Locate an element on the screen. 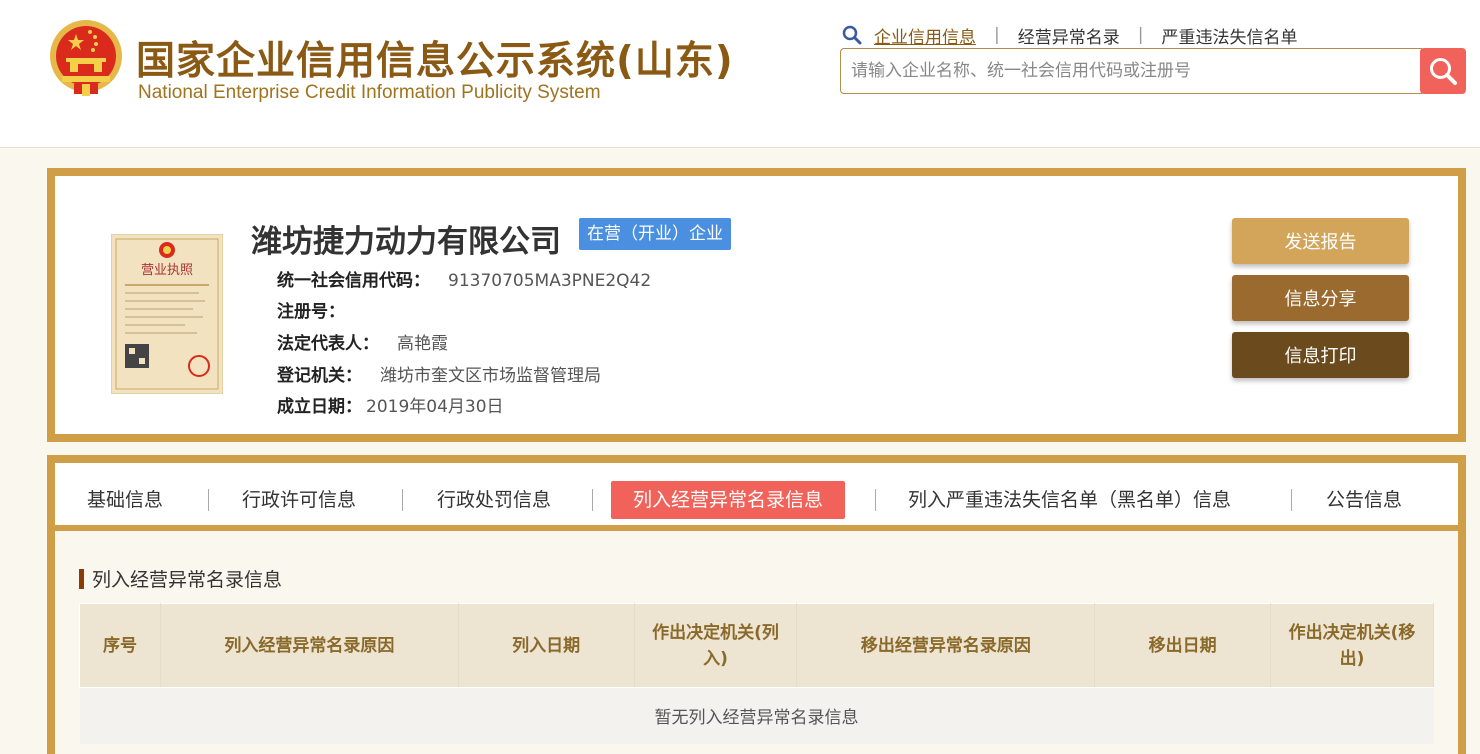  info-label: 登记机关： is located at coordinates (319, 376).